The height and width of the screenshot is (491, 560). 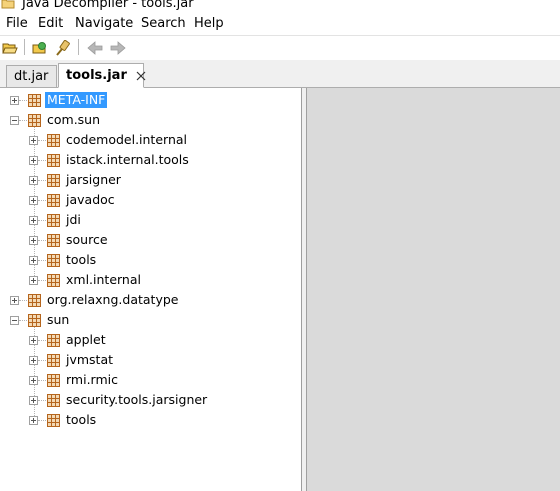 What do you see at coordinates (17, 23) in the screenshot?
I see `menu-file: File` at bounding box center [17, 23].